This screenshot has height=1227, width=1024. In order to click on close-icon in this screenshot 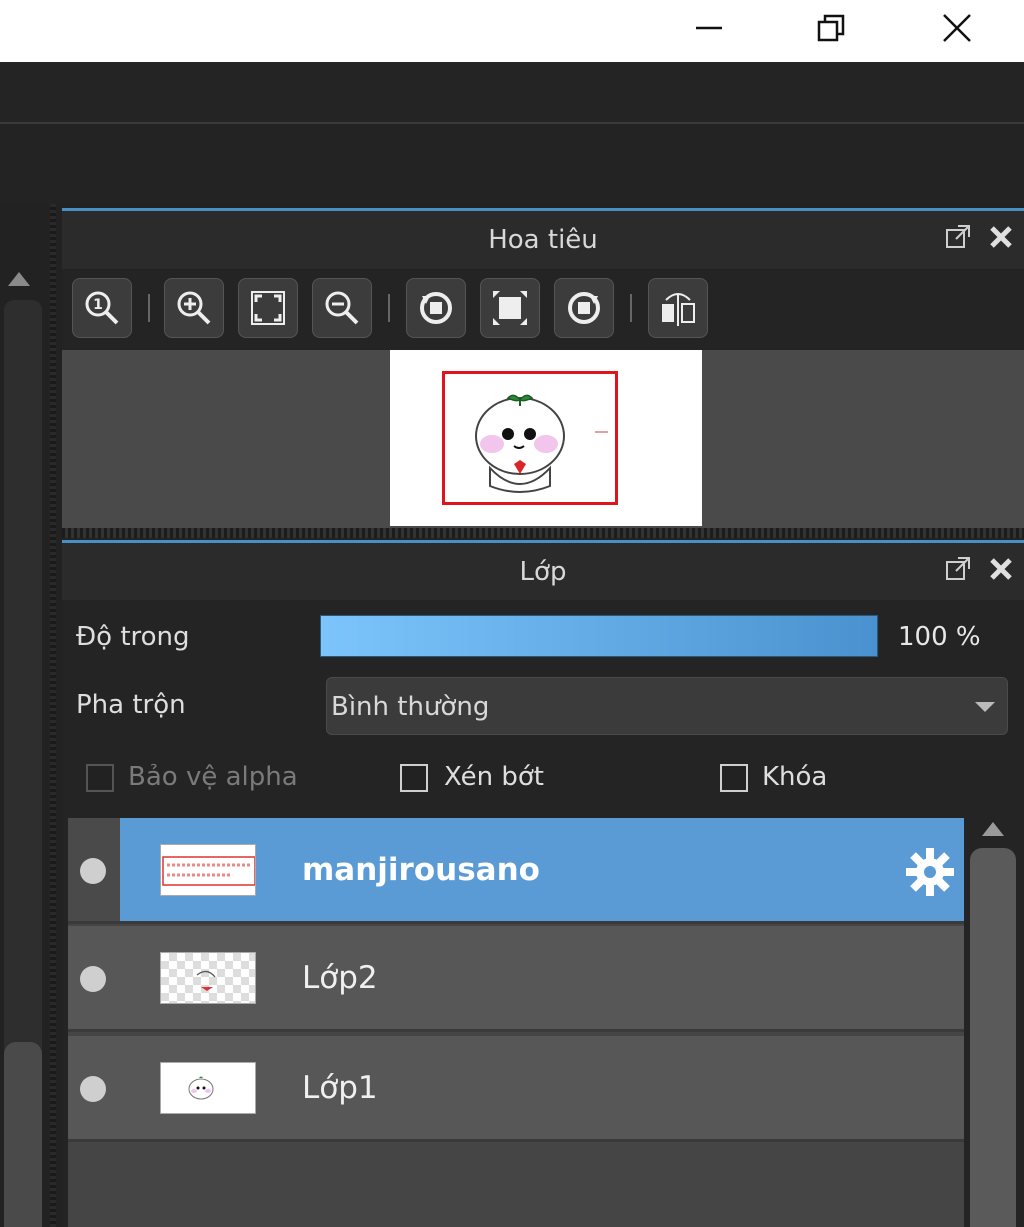, I will do `click(957, 28)`.